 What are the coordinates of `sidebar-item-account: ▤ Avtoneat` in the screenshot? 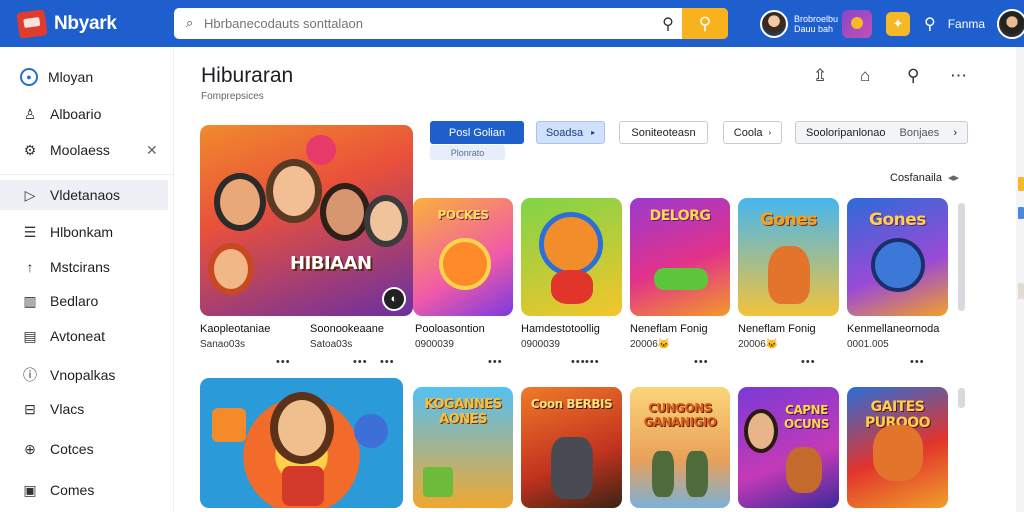 It's located at (84, 336).